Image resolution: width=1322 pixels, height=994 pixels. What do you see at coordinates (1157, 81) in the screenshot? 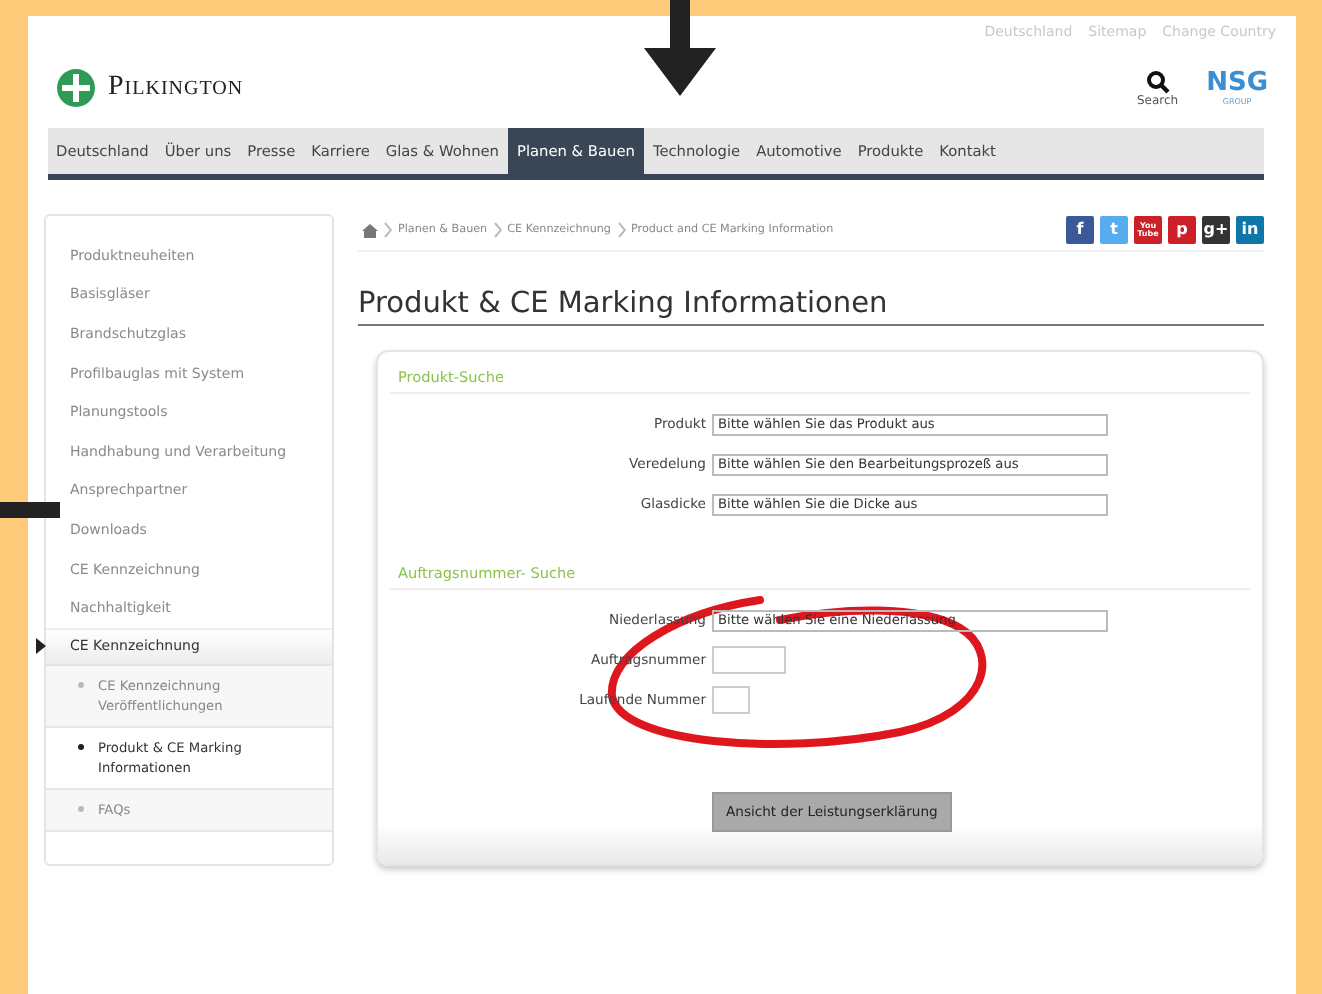
I see `search-icon` at bounding box center [1157, 81].